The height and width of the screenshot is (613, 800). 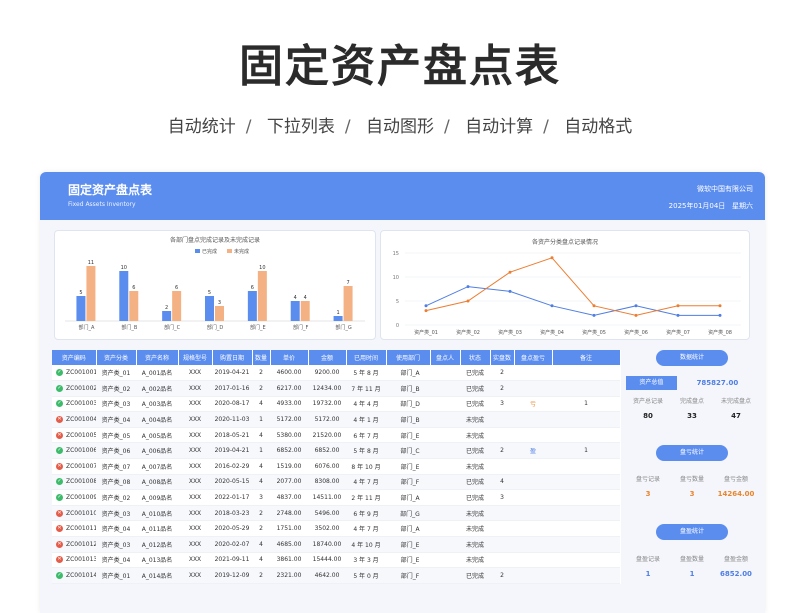 What do you see at coordinates (408, 451) in the screenshot?
I see `table-cell: 部门_C` at bounding box center [408, 451].